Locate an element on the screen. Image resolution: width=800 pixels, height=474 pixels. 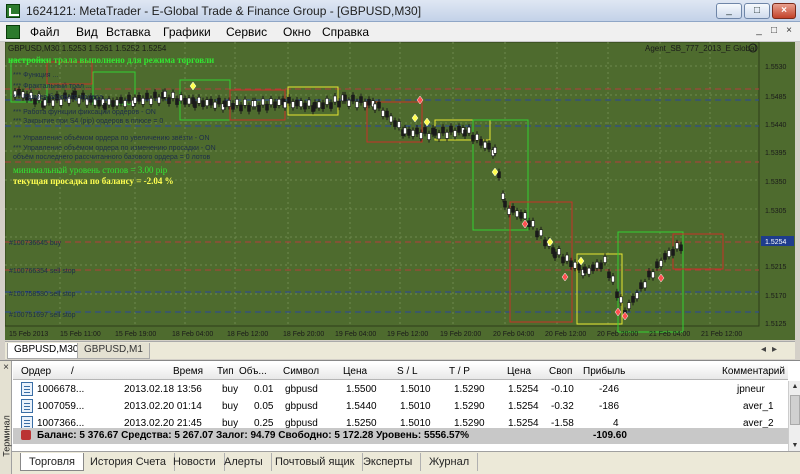
order-comment: jpneur is located at coordinates (751, 389).